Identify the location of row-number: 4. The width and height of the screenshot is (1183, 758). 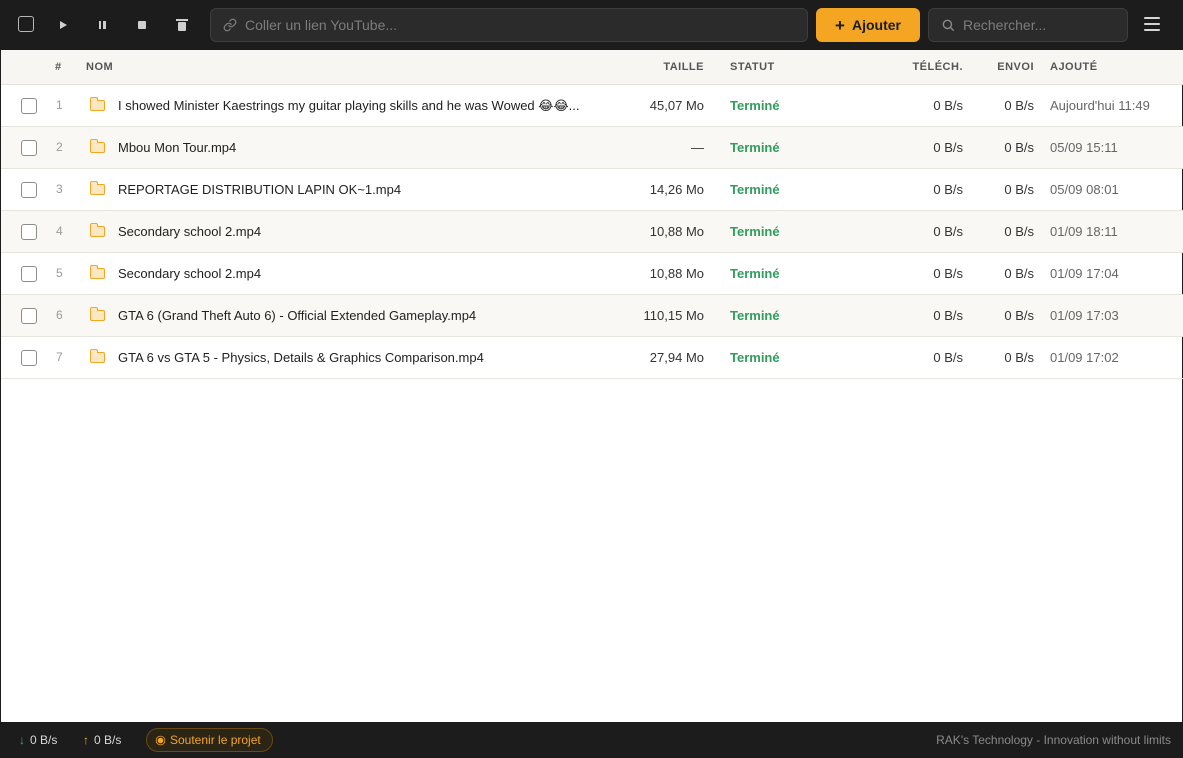
(59, 231).